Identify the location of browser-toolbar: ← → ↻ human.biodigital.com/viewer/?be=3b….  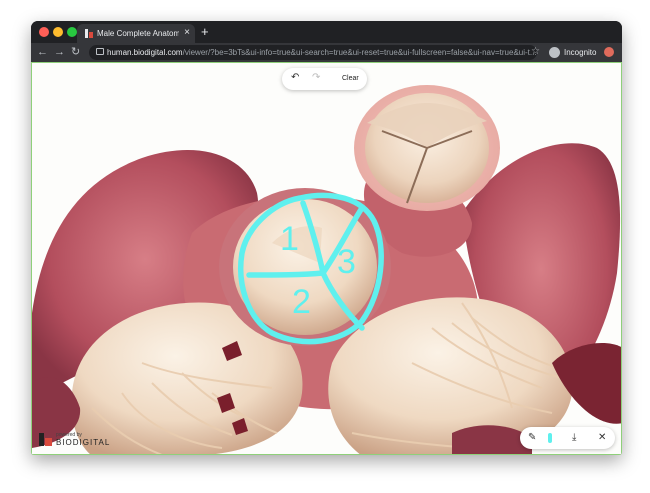
(326, 52).